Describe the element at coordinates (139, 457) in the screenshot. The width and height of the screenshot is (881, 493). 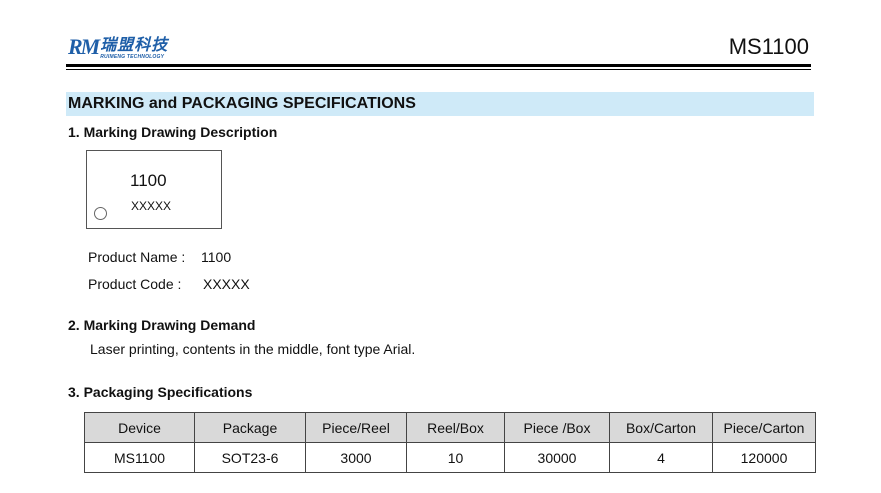
I see `table-cell: MS1100` at that location.